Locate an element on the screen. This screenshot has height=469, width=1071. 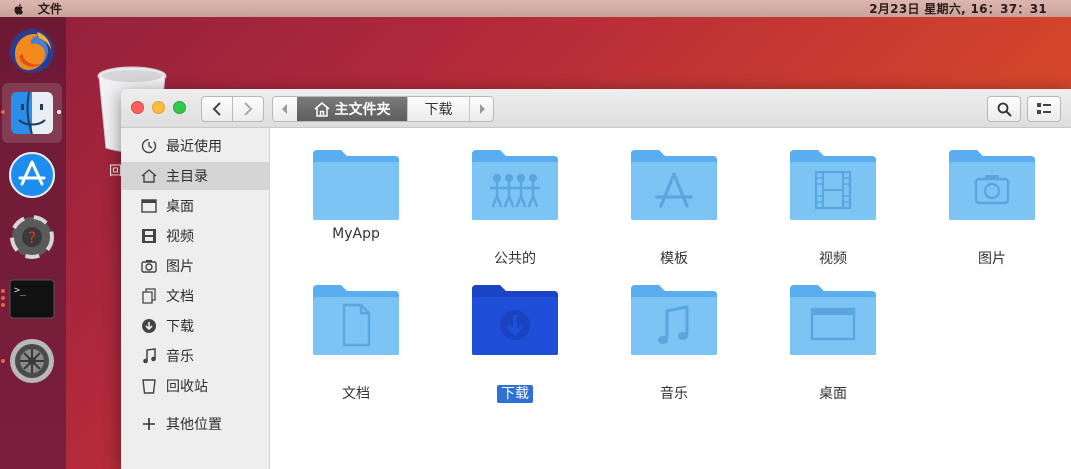
public-folder-icon is located at coordinates (515, 185).